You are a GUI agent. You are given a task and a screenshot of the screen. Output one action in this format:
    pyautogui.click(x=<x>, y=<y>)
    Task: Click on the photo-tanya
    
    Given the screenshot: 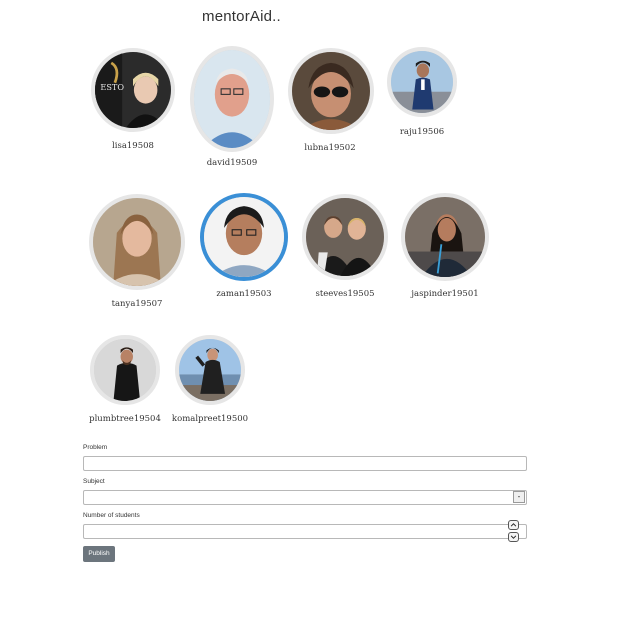 What is the action you would take?
    pyautogui.click(x=137, y=242)
    